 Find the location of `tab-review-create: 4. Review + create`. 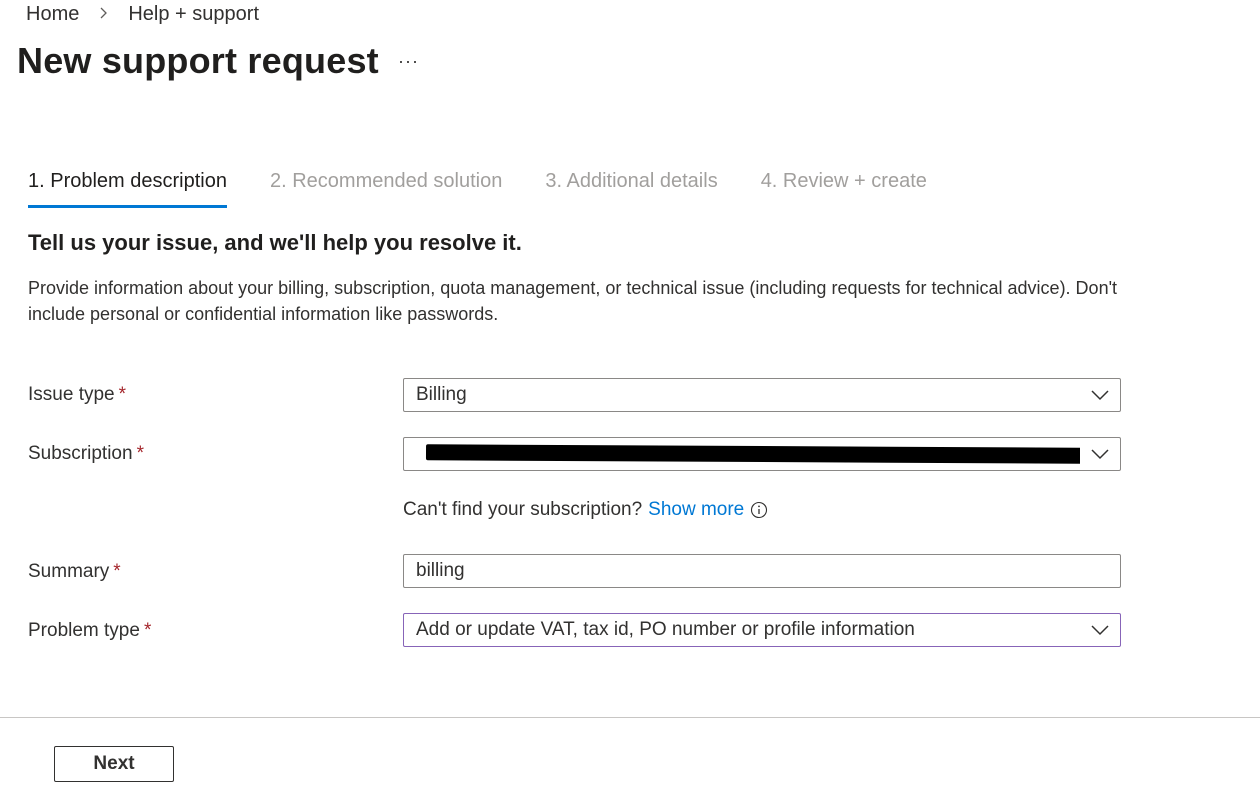

tab-review-create: 4. Review + create is located at coordinates (844, 189).